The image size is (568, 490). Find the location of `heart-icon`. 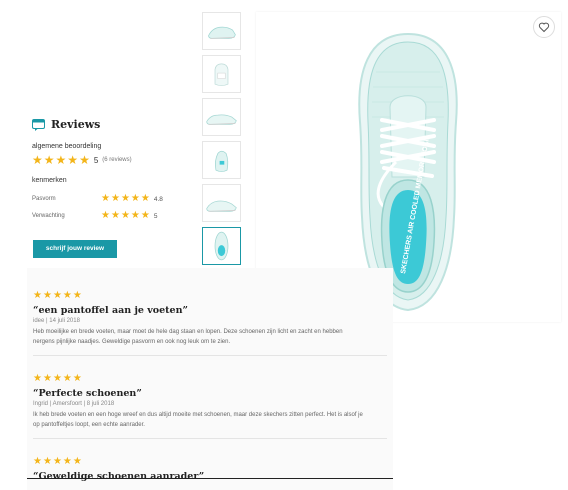

heart-icon is located at coordinates (544, 27).